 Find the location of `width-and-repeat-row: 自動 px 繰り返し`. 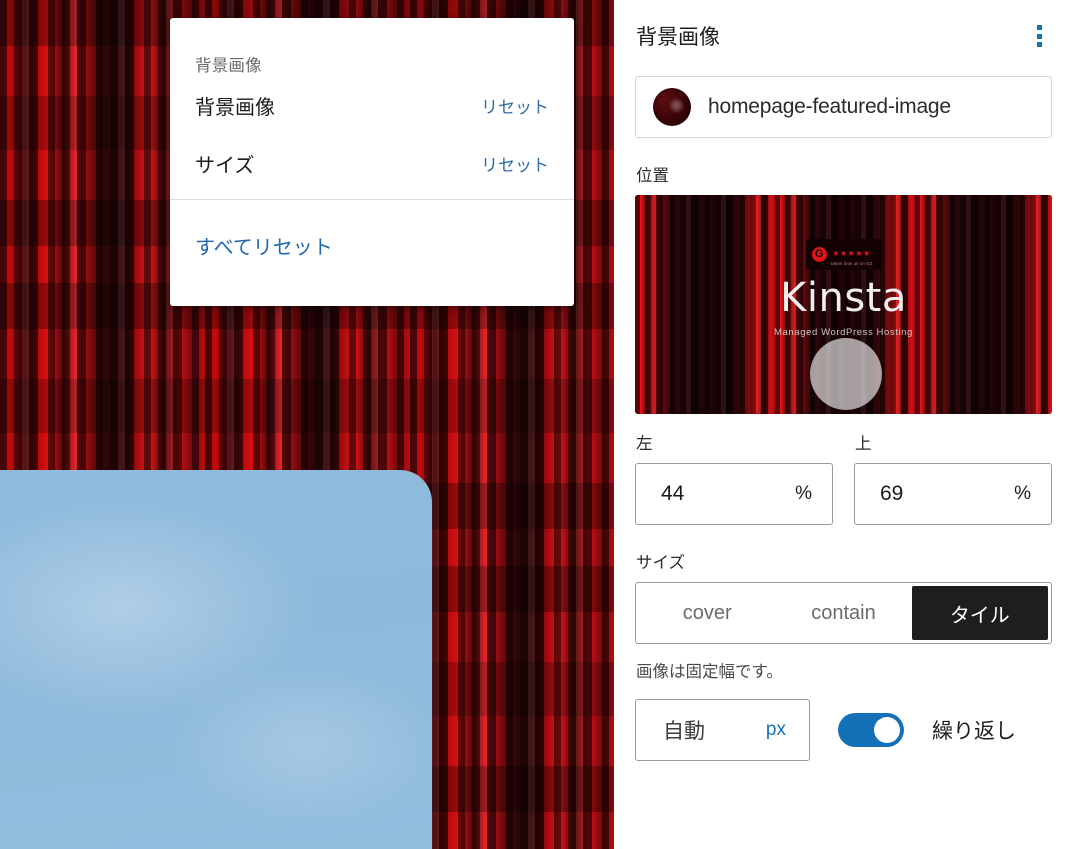

width-and-repeat-row: 自動 px 繰り返し is located at coordinates (843, 730).